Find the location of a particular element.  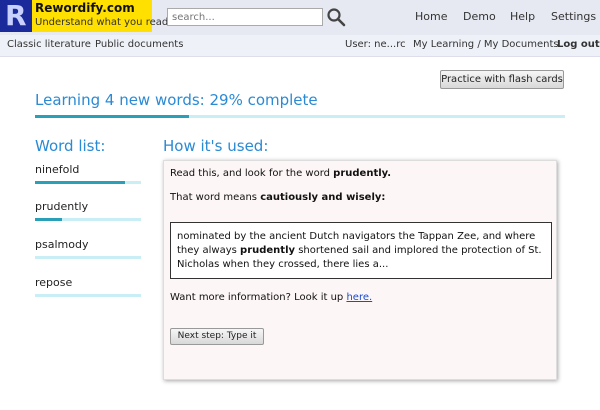

public-documents-link: Public documents is located at coordinates (139, 44).